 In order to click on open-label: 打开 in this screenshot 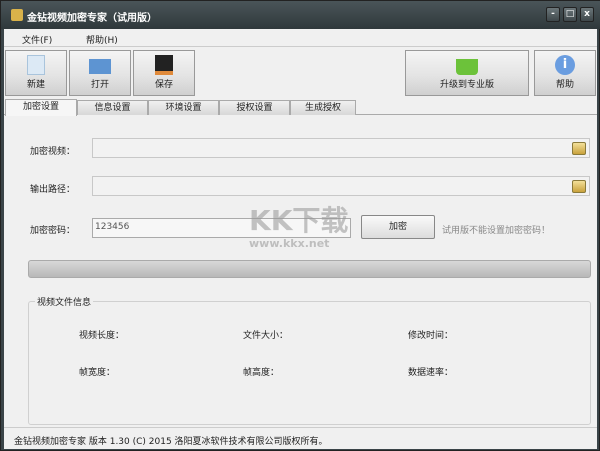, I will do `click(99, 85)`.